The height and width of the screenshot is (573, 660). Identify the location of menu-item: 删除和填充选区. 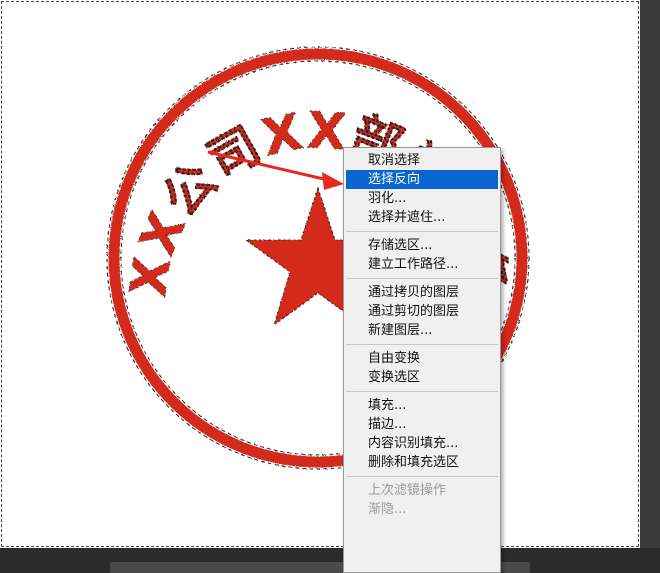
(422, 462).